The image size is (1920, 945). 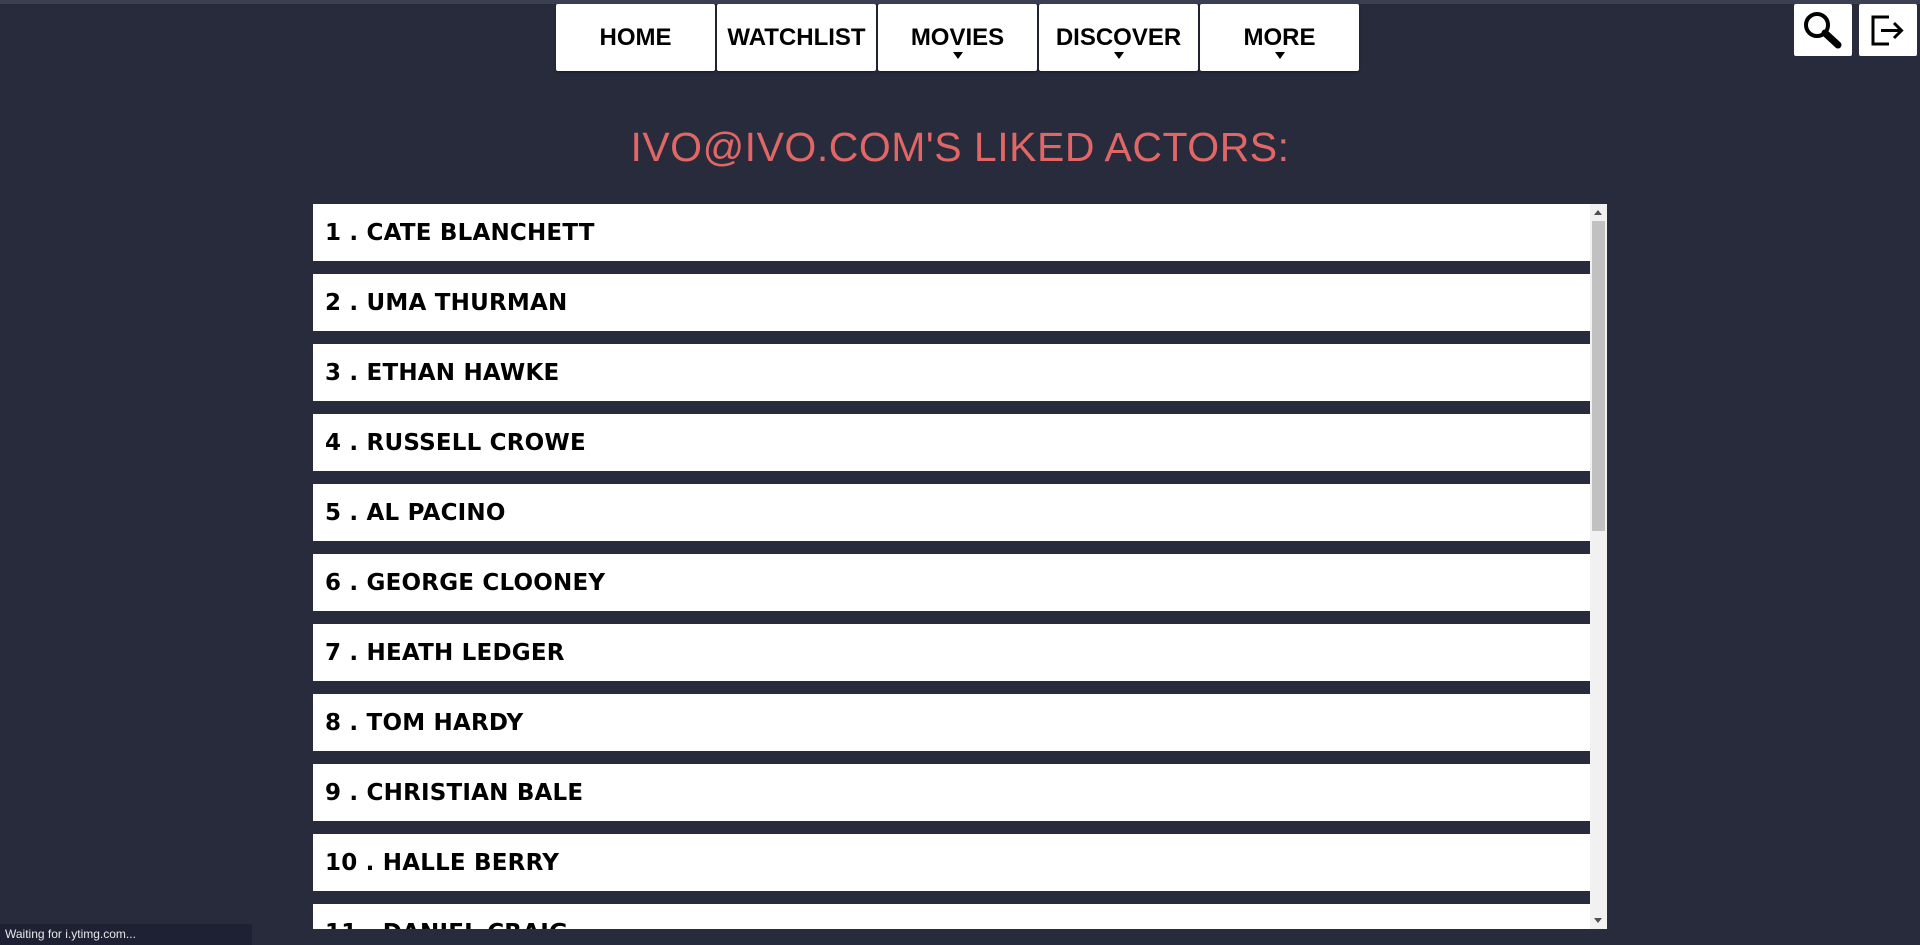 I want to click on scroll-thumb, so click(x=1598, y=376).